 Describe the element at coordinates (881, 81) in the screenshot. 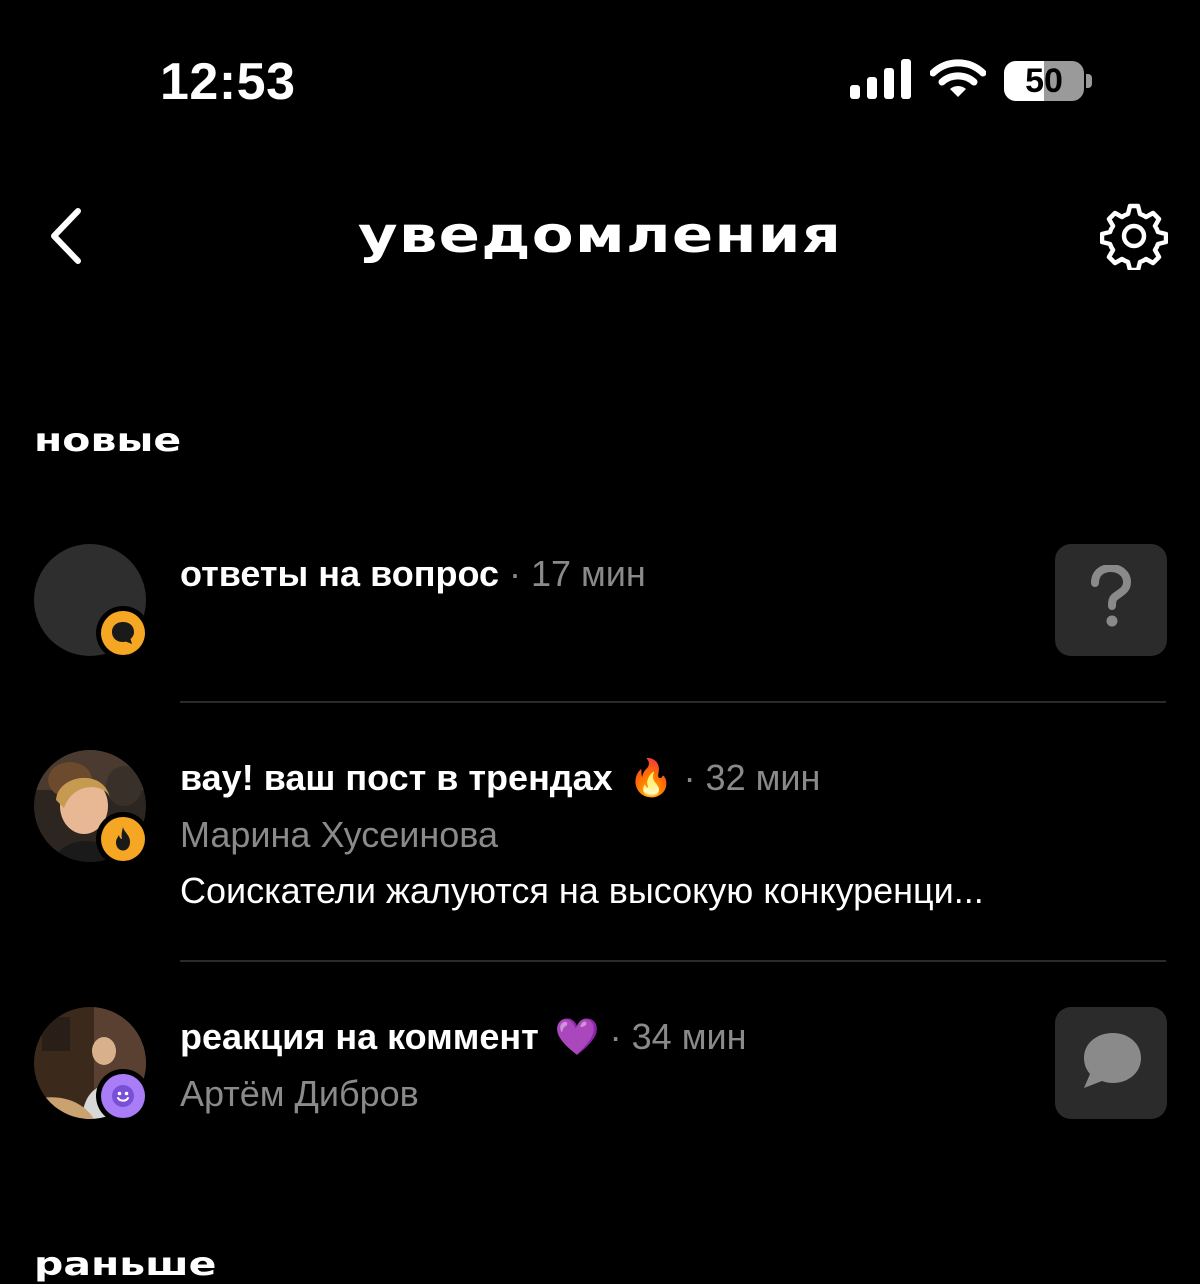

I see `cellular-signal-icon` at that location.